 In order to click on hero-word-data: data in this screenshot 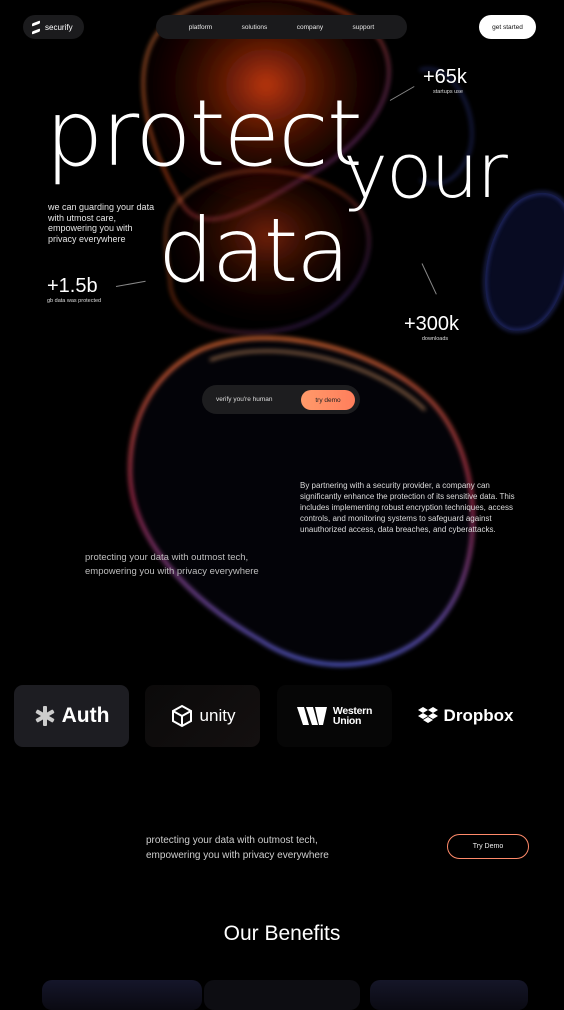, I will do `click(254, 250)`.